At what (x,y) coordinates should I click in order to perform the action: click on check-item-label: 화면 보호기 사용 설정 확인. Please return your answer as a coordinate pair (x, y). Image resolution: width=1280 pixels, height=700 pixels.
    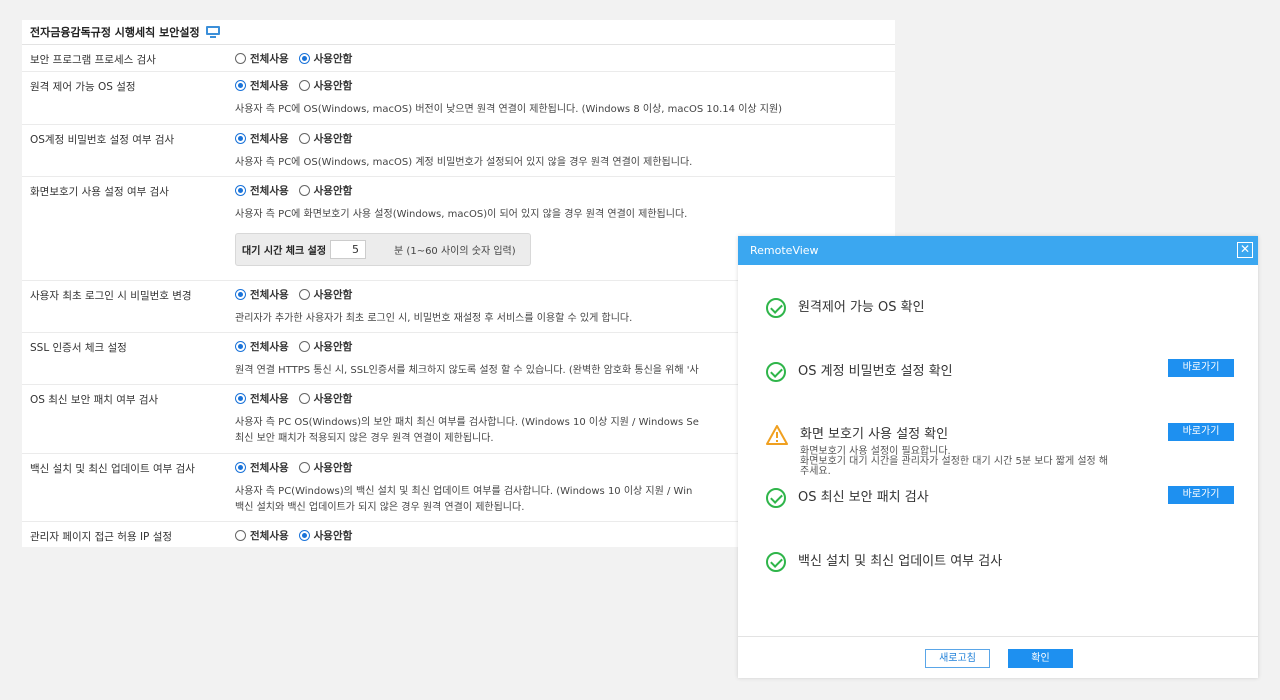
    Looking at the image, I should click on (874, 434).